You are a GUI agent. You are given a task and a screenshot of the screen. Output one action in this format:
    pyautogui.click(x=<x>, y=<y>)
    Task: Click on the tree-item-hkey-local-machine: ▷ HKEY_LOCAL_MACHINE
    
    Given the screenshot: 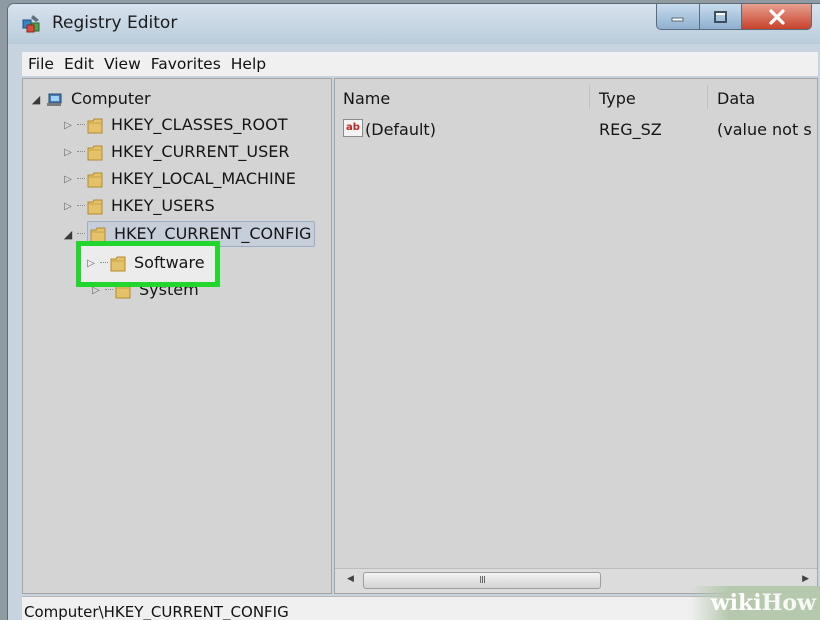 What is the action you would take?
    pyautogui.click(x=178, y=179)
    